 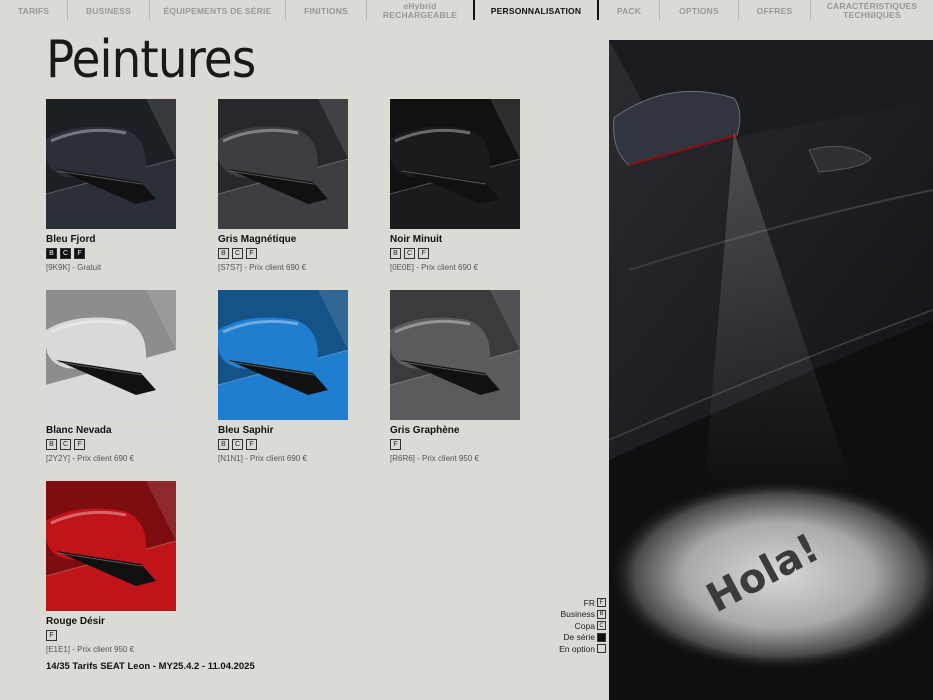 I want to click on page-title: Peintures, so click(x=151, y=60).